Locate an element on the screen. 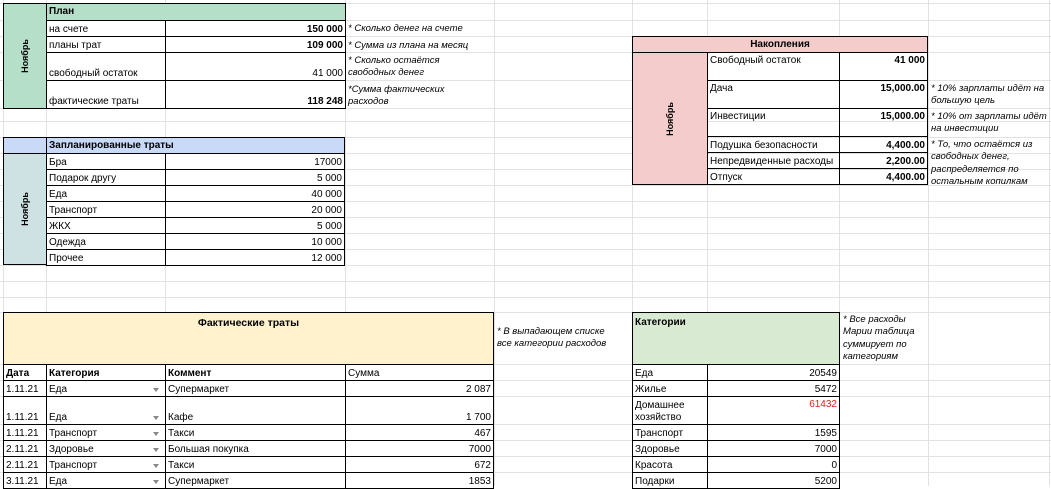 This screenshot has height=489, width=1051. category-row-value: 5200 is located at coordinates (773, 480).